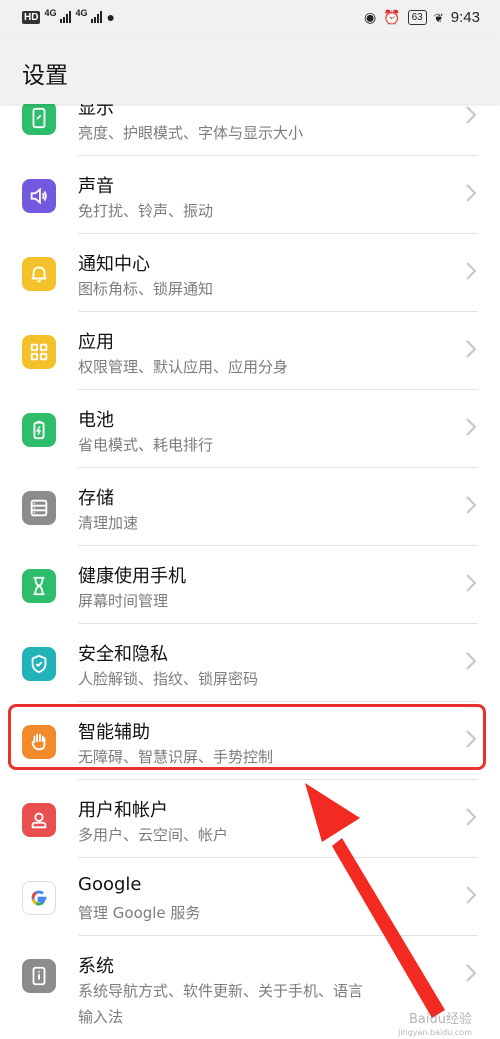 This screenshot has width=500, height=1039. What do you see at coordinates (81, 13) in the screenshot?
I see `network-type-2: 4G` at bounding box center [81, 13].